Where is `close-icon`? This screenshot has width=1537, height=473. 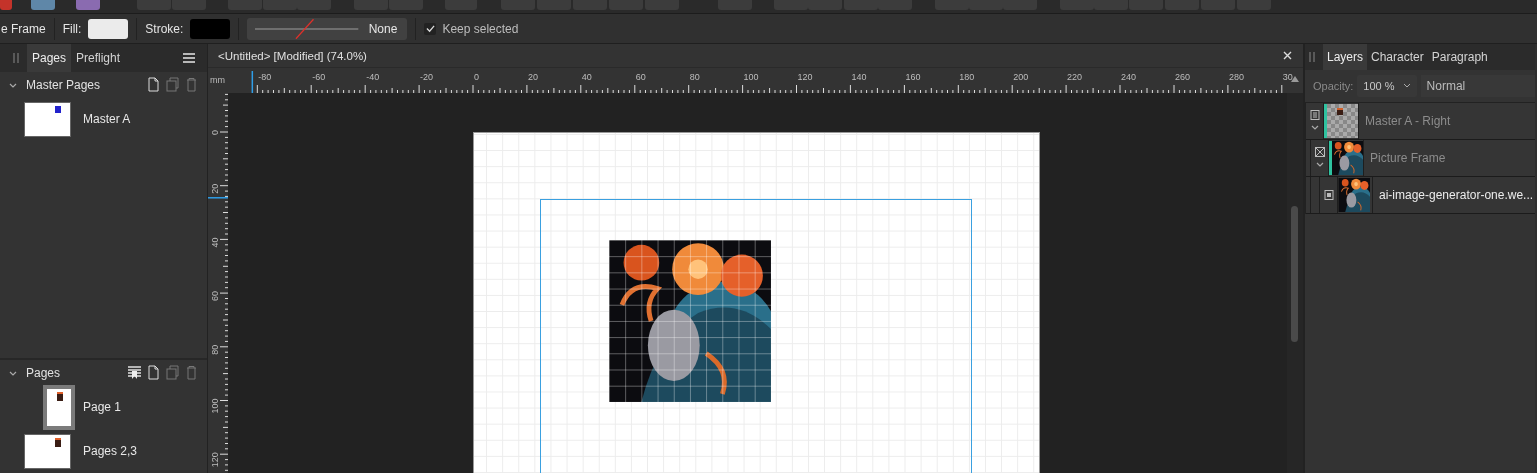
close-icon is located at coordinates (1287, 55).